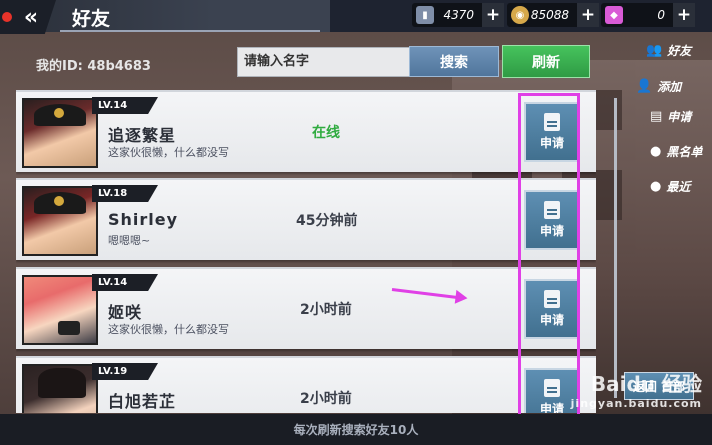 This screenshot has width=712, height=445. I want to click on side-item-friends: 👥 好友, so click(668, 50).